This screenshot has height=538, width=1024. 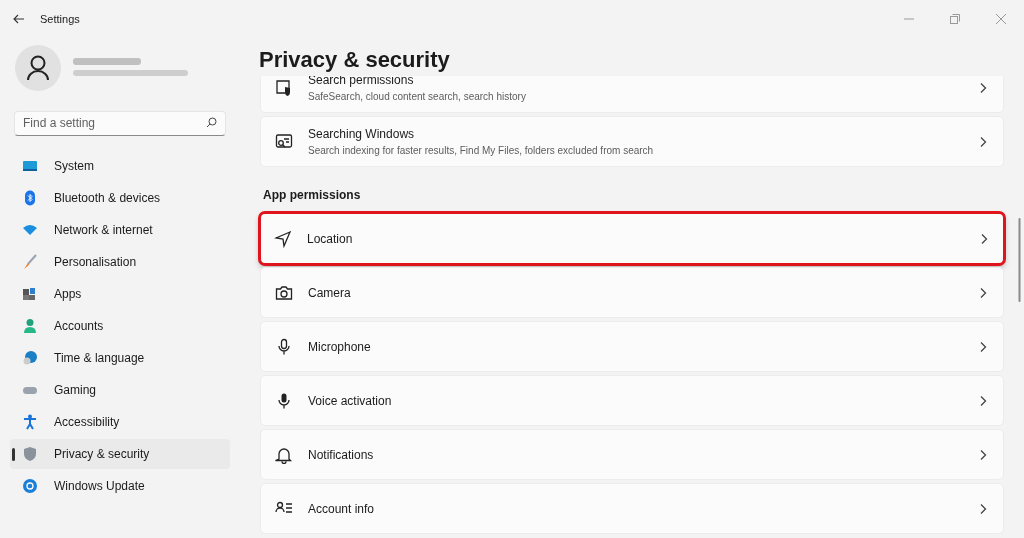 I want to click on settings-row: Location, so click(x=632, y=238).